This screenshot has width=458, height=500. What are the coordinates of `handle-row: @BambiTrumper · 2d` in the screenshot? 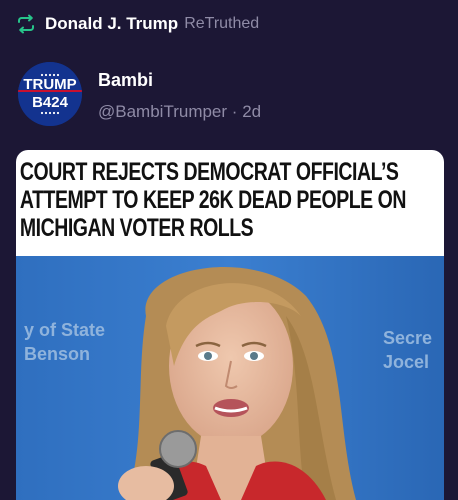 It's located at (179, 112).